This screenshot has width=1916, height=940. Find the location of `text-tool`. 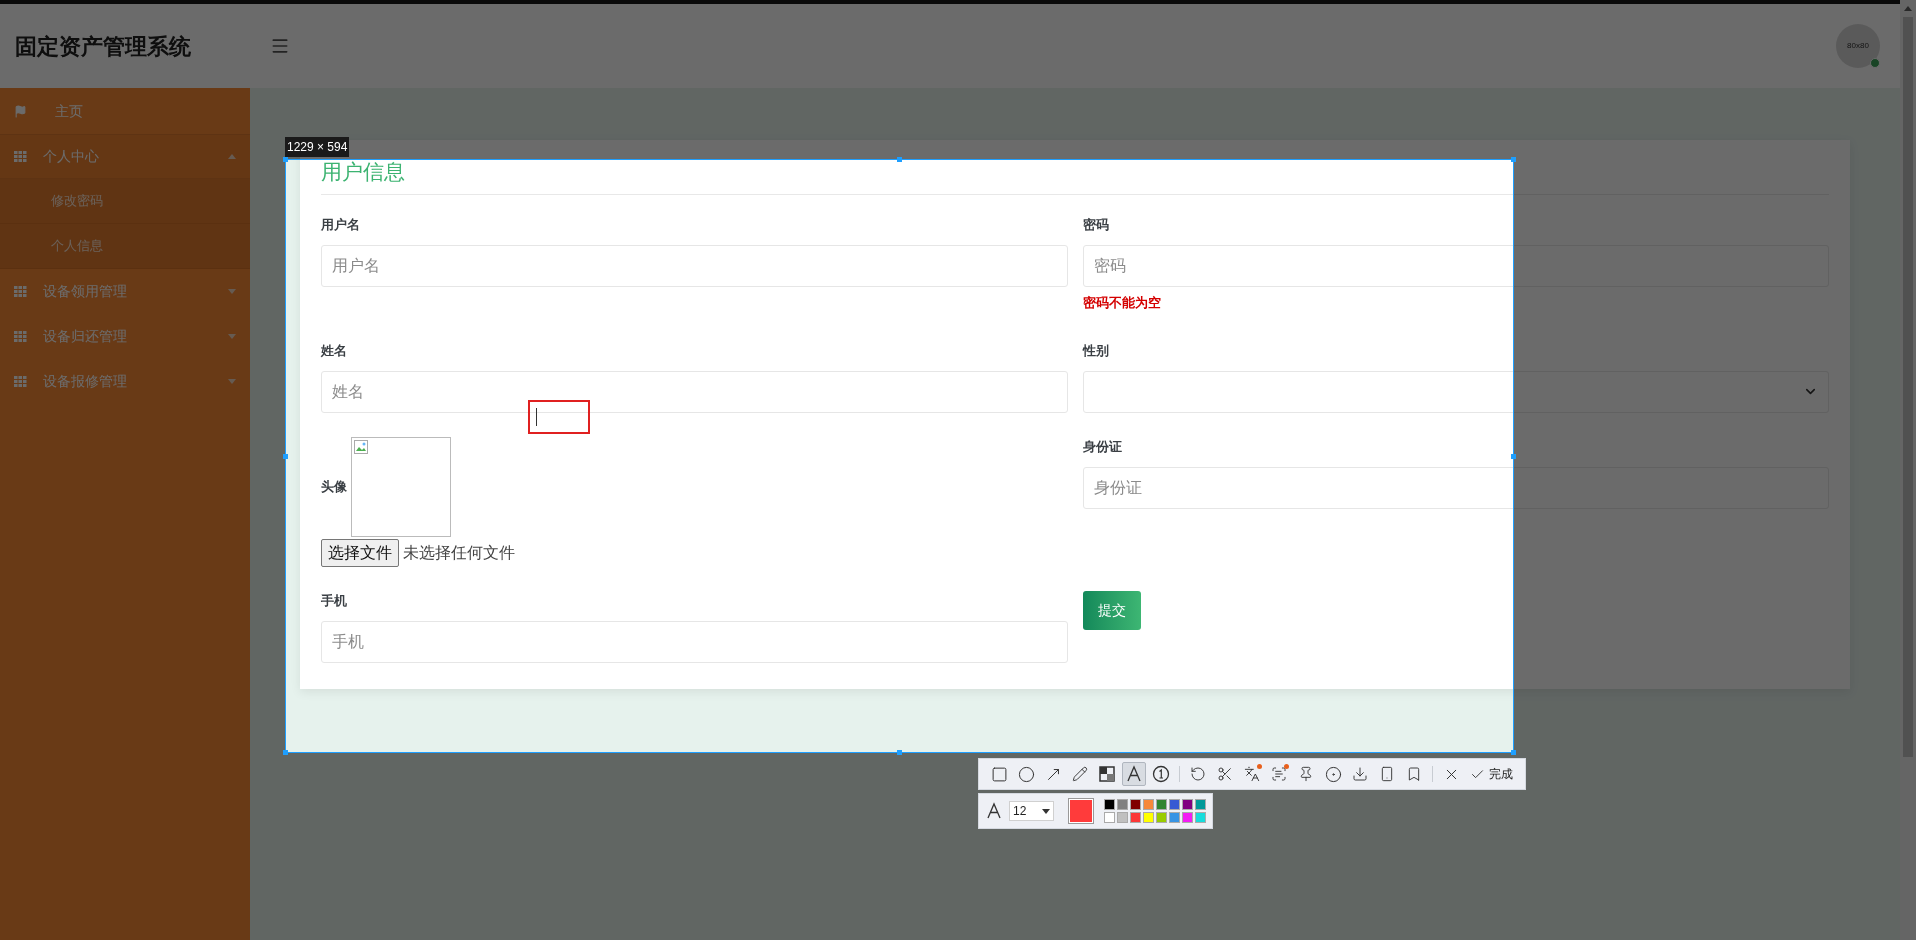

text-tool is located at coordinates (1134, 774).